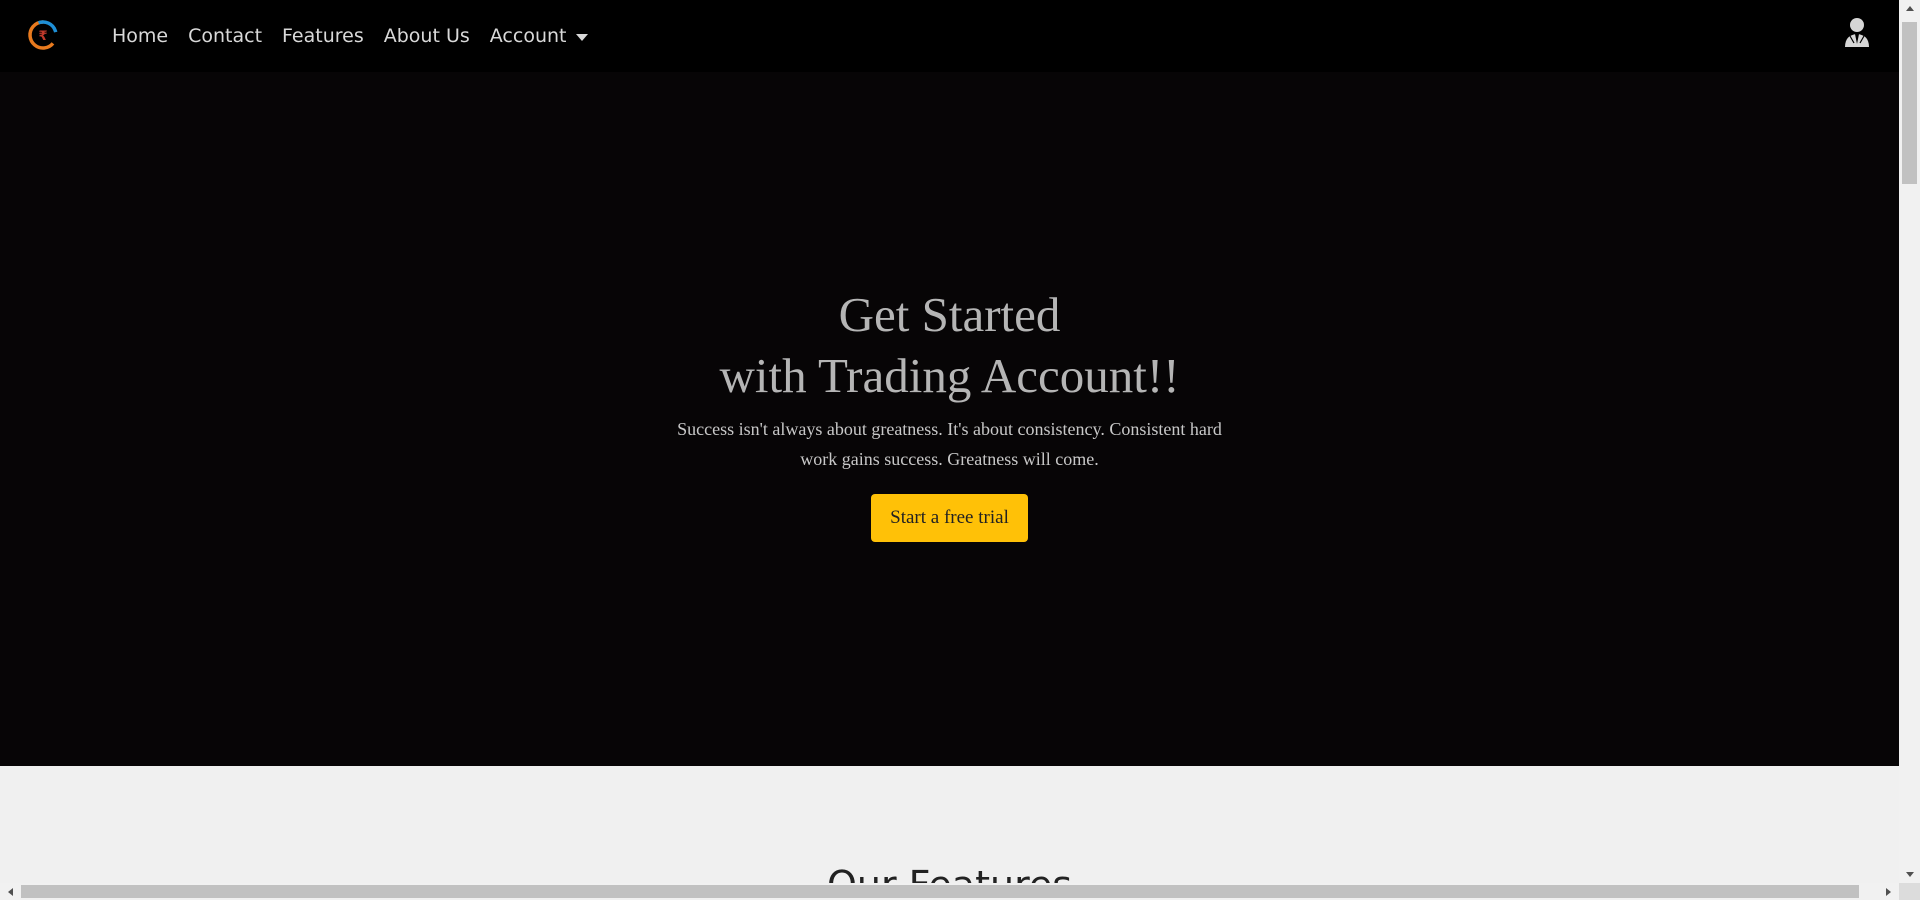 The width and height of the screenshot is (1920, 900). What do you see at coordinates (10, 891) in the screenshot?
I see `scroll-left-icon` at bounding box center [10, 891].